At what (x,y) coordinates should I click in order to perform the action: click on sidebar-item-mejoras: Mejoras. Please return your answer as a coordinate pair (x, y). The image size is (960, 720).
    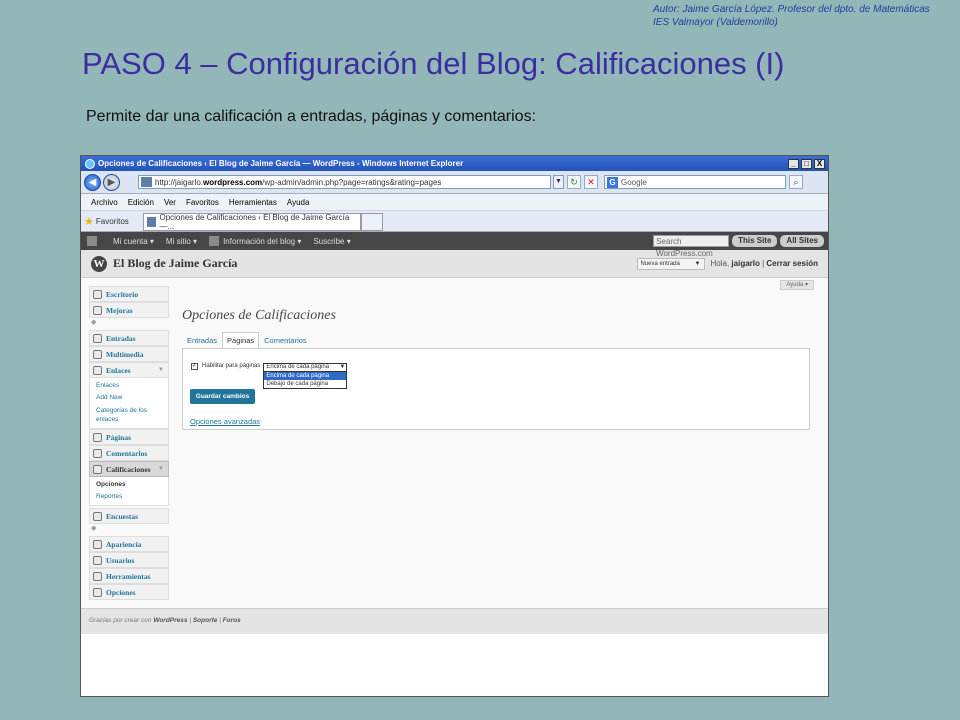
    Looking at the image, I should click on (129, 310).